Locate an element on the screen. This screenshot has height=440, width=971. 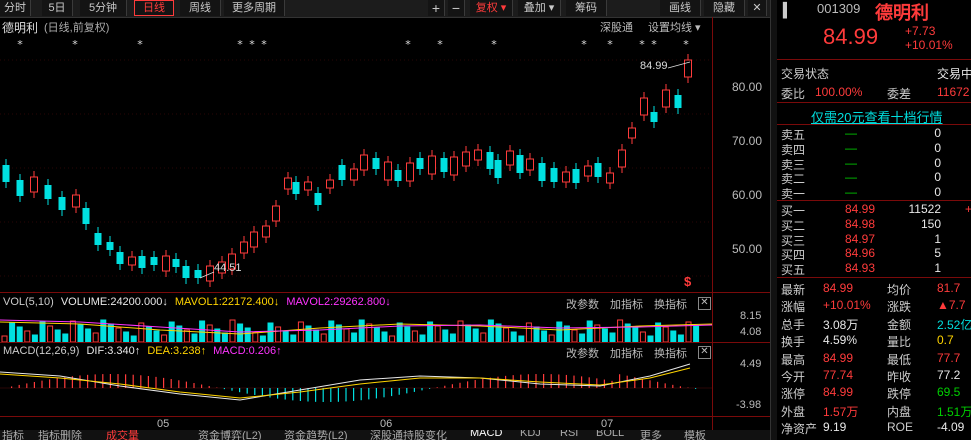
adjust-button: 复权 ▾ is located at coordinates (491, 8).